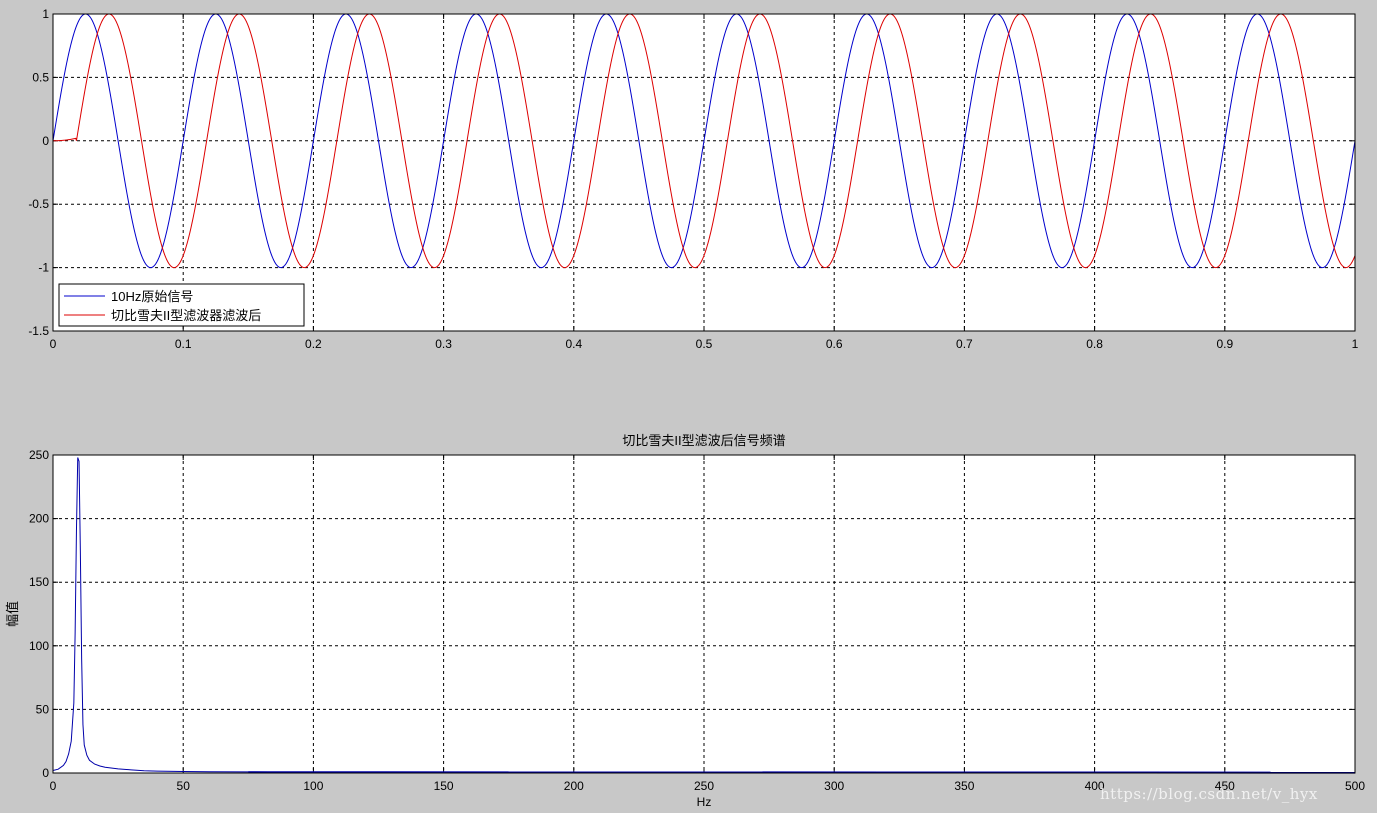 The height and width of the screenshot is (813, 1377). I want to click on x-tick-label: 0.7, so click(964, 344).